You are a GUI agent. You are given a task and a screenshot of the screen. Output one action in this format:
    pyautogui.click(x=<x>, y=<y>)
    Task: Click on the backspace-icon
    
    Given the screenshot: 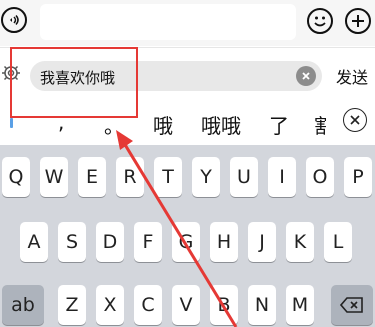 What is the action you would take?
    pyautogui.click(x=351, y=305)
    